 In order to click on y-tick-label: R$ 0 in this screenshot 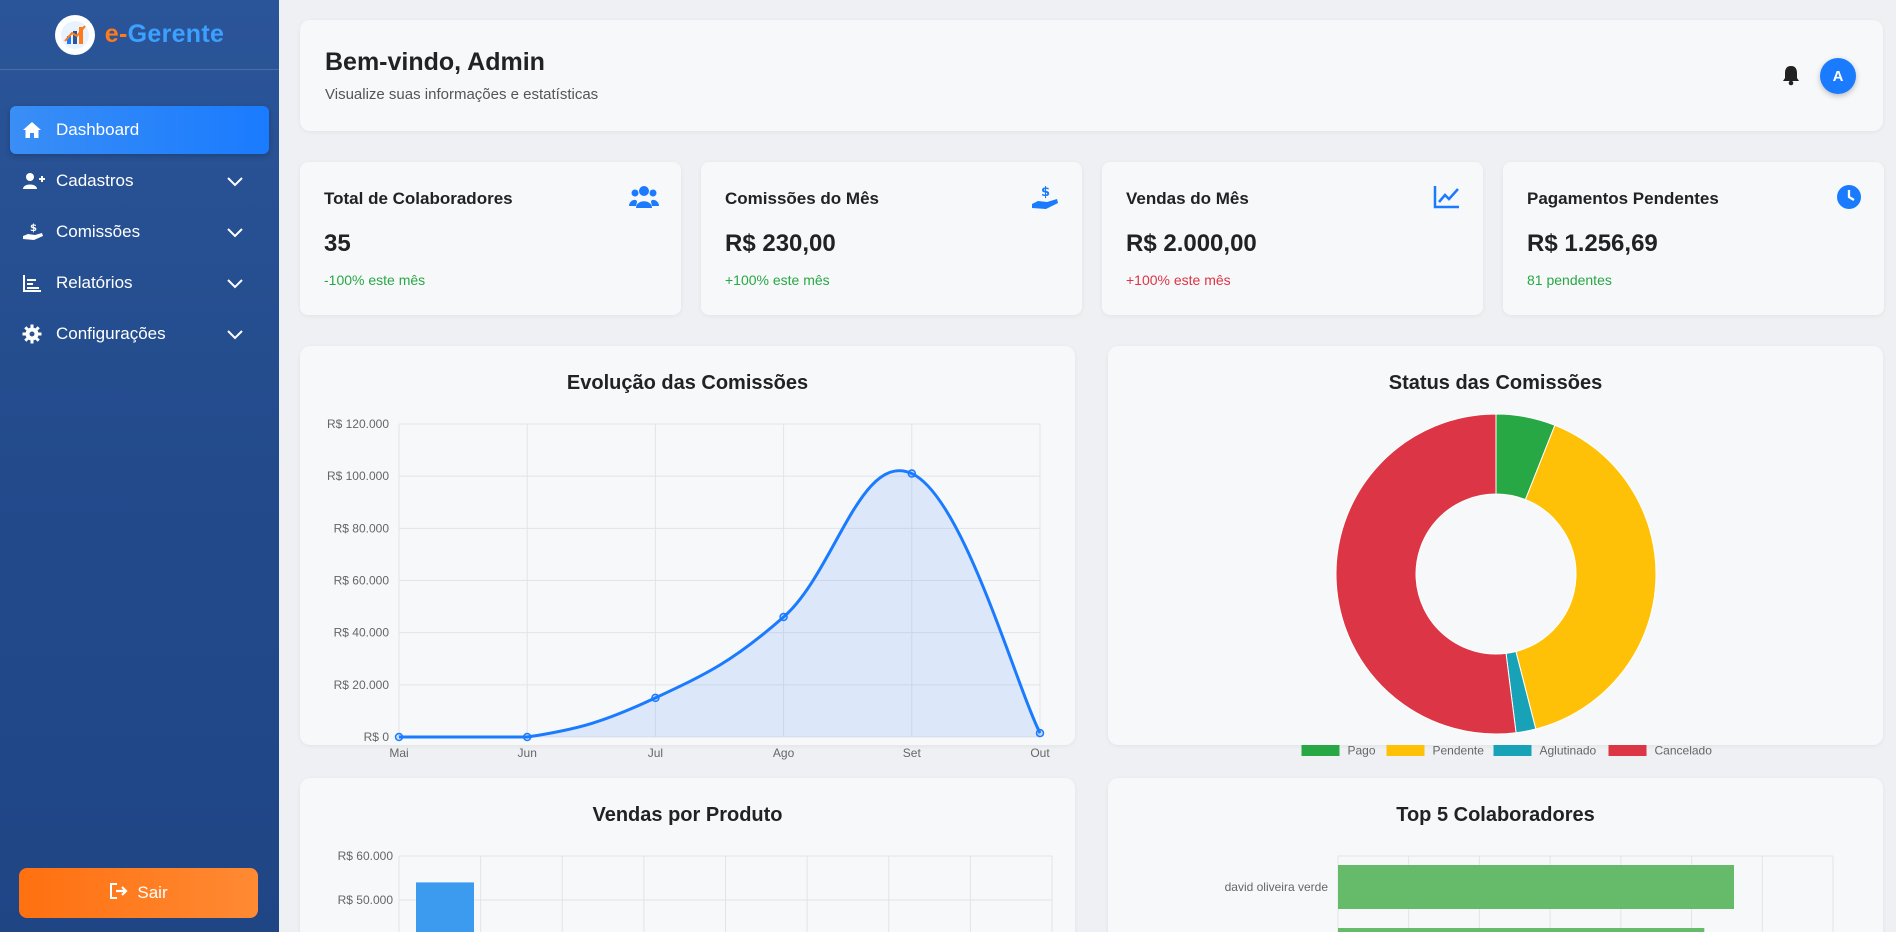, I will do `click(377, 737)`.